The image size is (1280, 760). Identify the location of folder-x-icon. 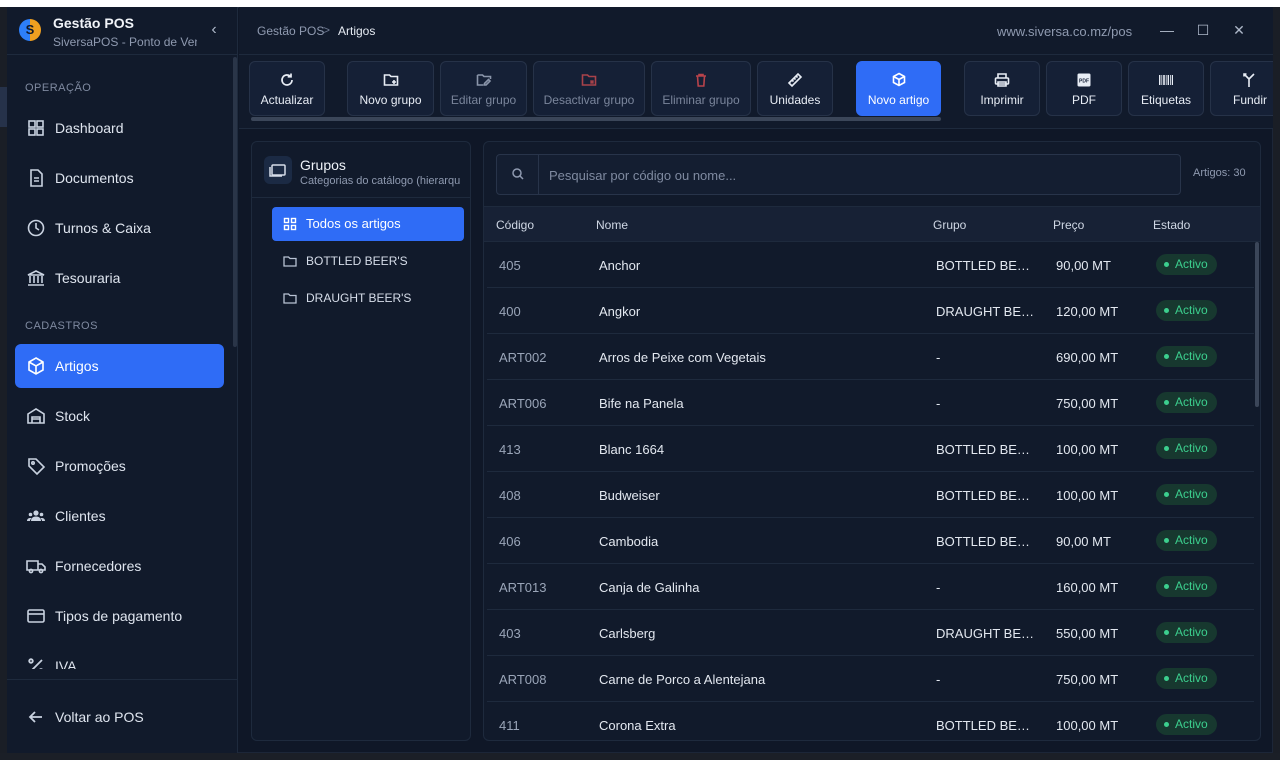
(589, 80).